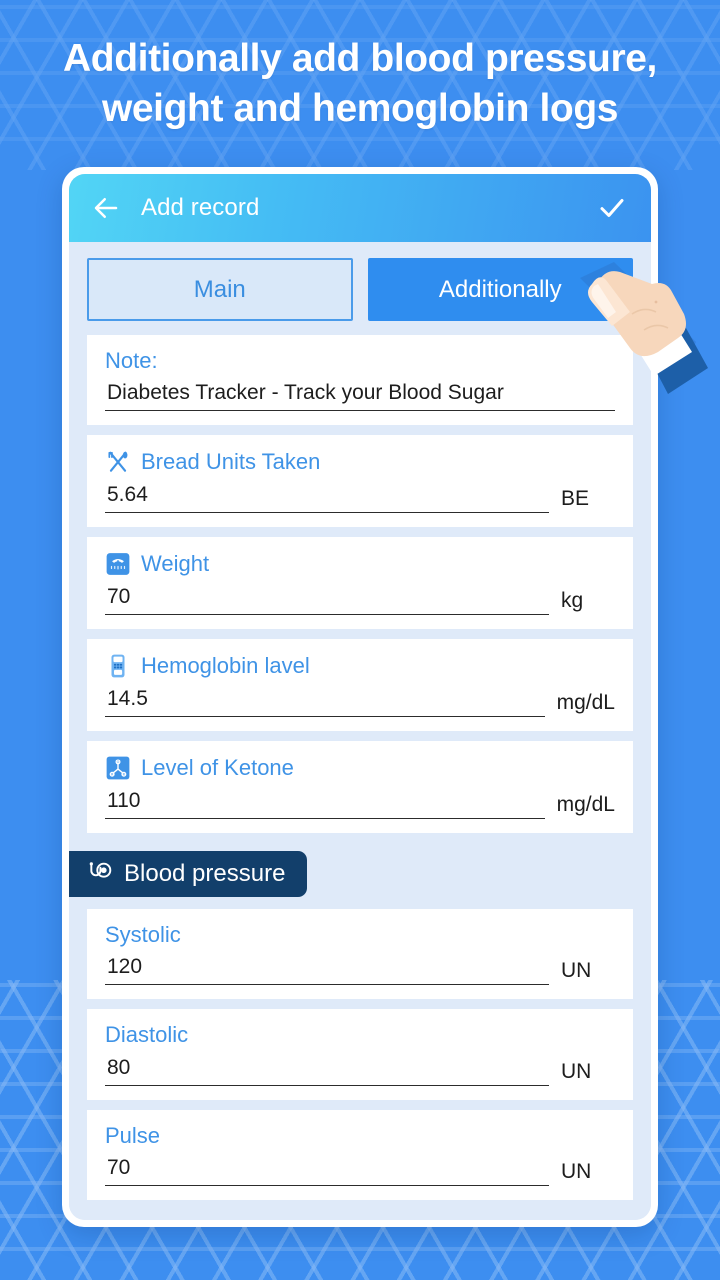 The height and width of the screenshot is (1280, 720). I want to click on blood-pressure-monitor-icon, so click(100, 870).